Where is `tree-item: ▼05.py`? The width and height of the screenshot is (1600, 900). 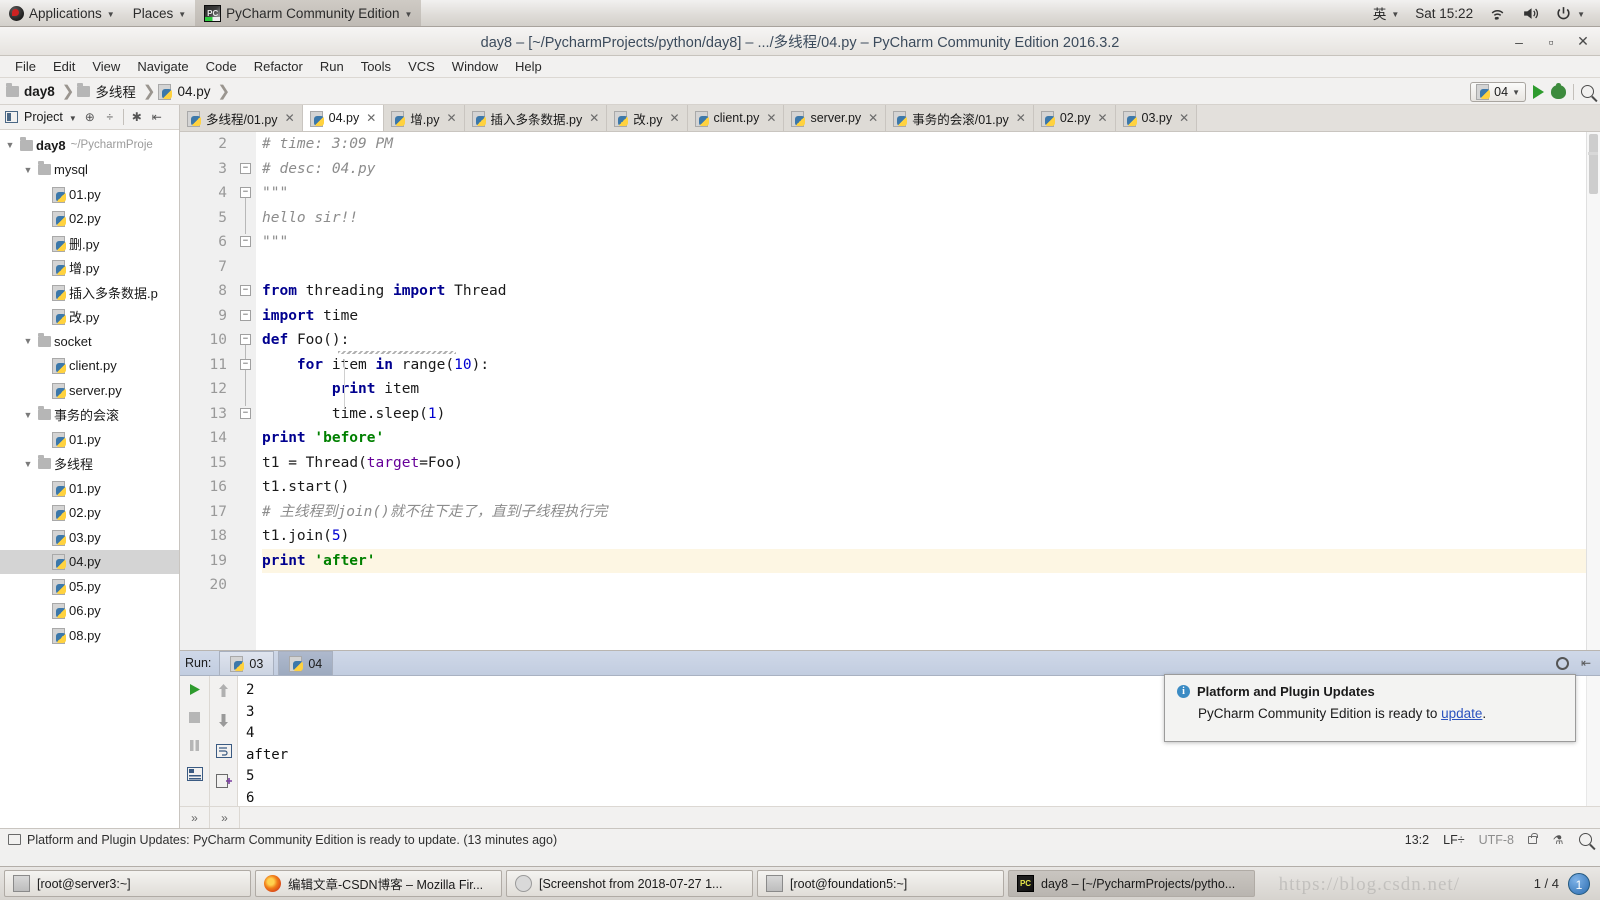 tree-item: ▼05.py is located at coordinates (89, 586).